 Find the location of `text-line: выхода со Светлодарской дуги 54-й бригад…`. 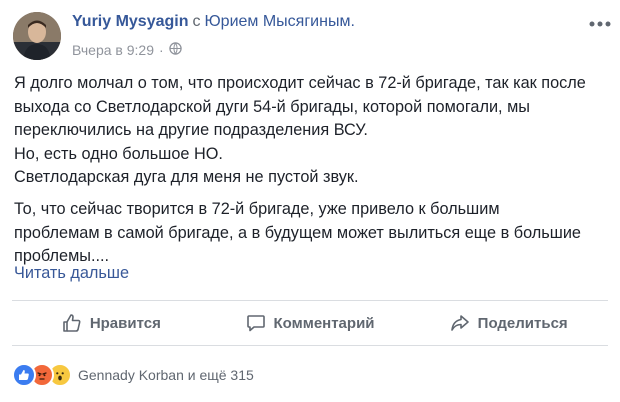

text-line: выхода со Светлодарской дуги 54-й бригад… is located at coordinates (272, 106).